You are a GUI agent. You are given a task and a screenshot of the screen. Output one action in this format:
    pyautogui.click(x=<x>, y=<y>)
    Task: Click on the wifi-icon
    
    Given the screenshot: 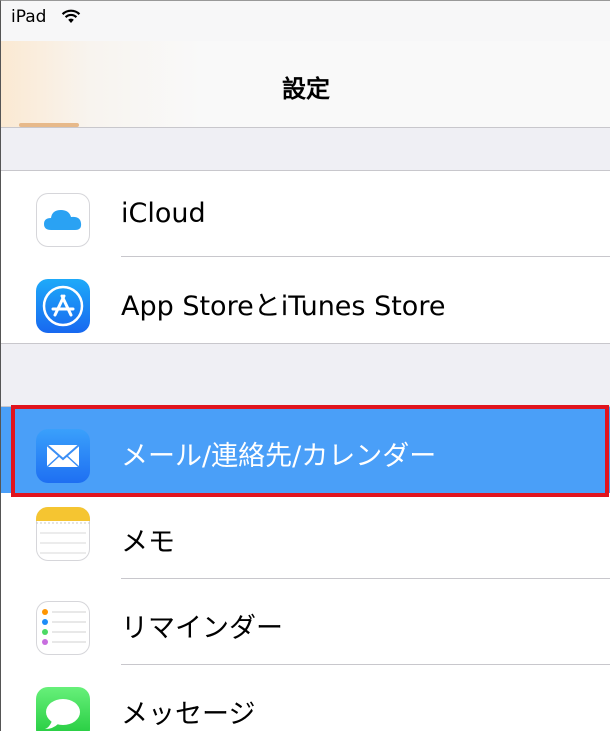 What is the action you would take?
    pyautogui.click(x=71, y=16)
    